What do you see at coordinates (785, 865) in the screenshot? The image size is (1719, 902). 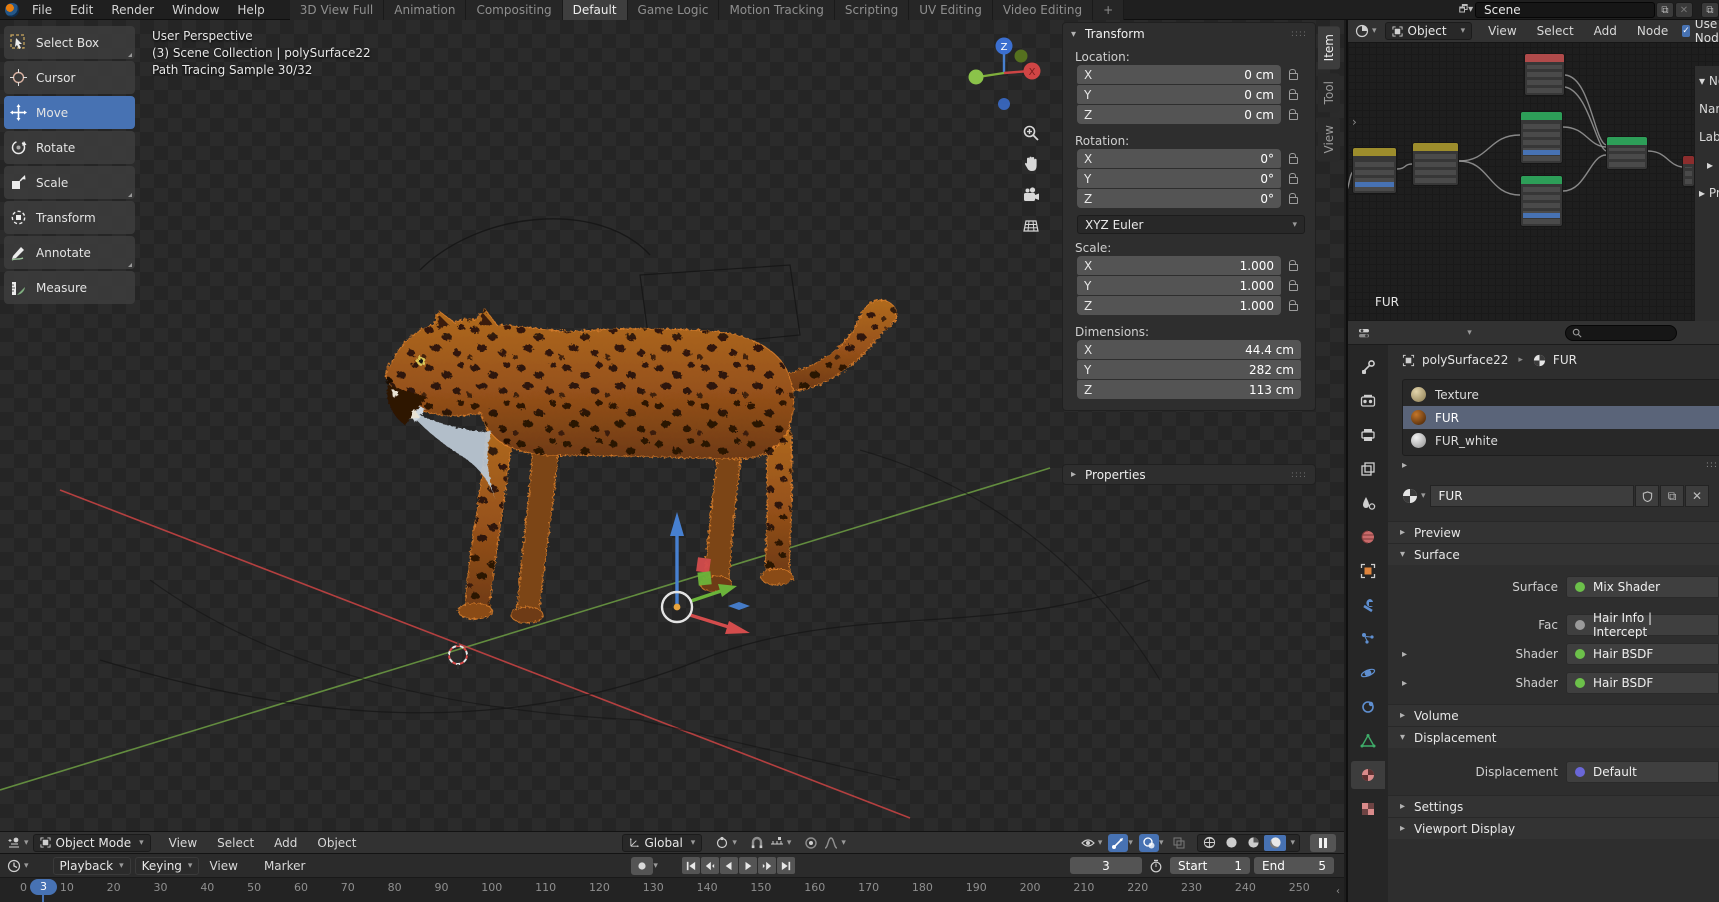 I see `jump-to-end-button` at bounding box center [785, 865].